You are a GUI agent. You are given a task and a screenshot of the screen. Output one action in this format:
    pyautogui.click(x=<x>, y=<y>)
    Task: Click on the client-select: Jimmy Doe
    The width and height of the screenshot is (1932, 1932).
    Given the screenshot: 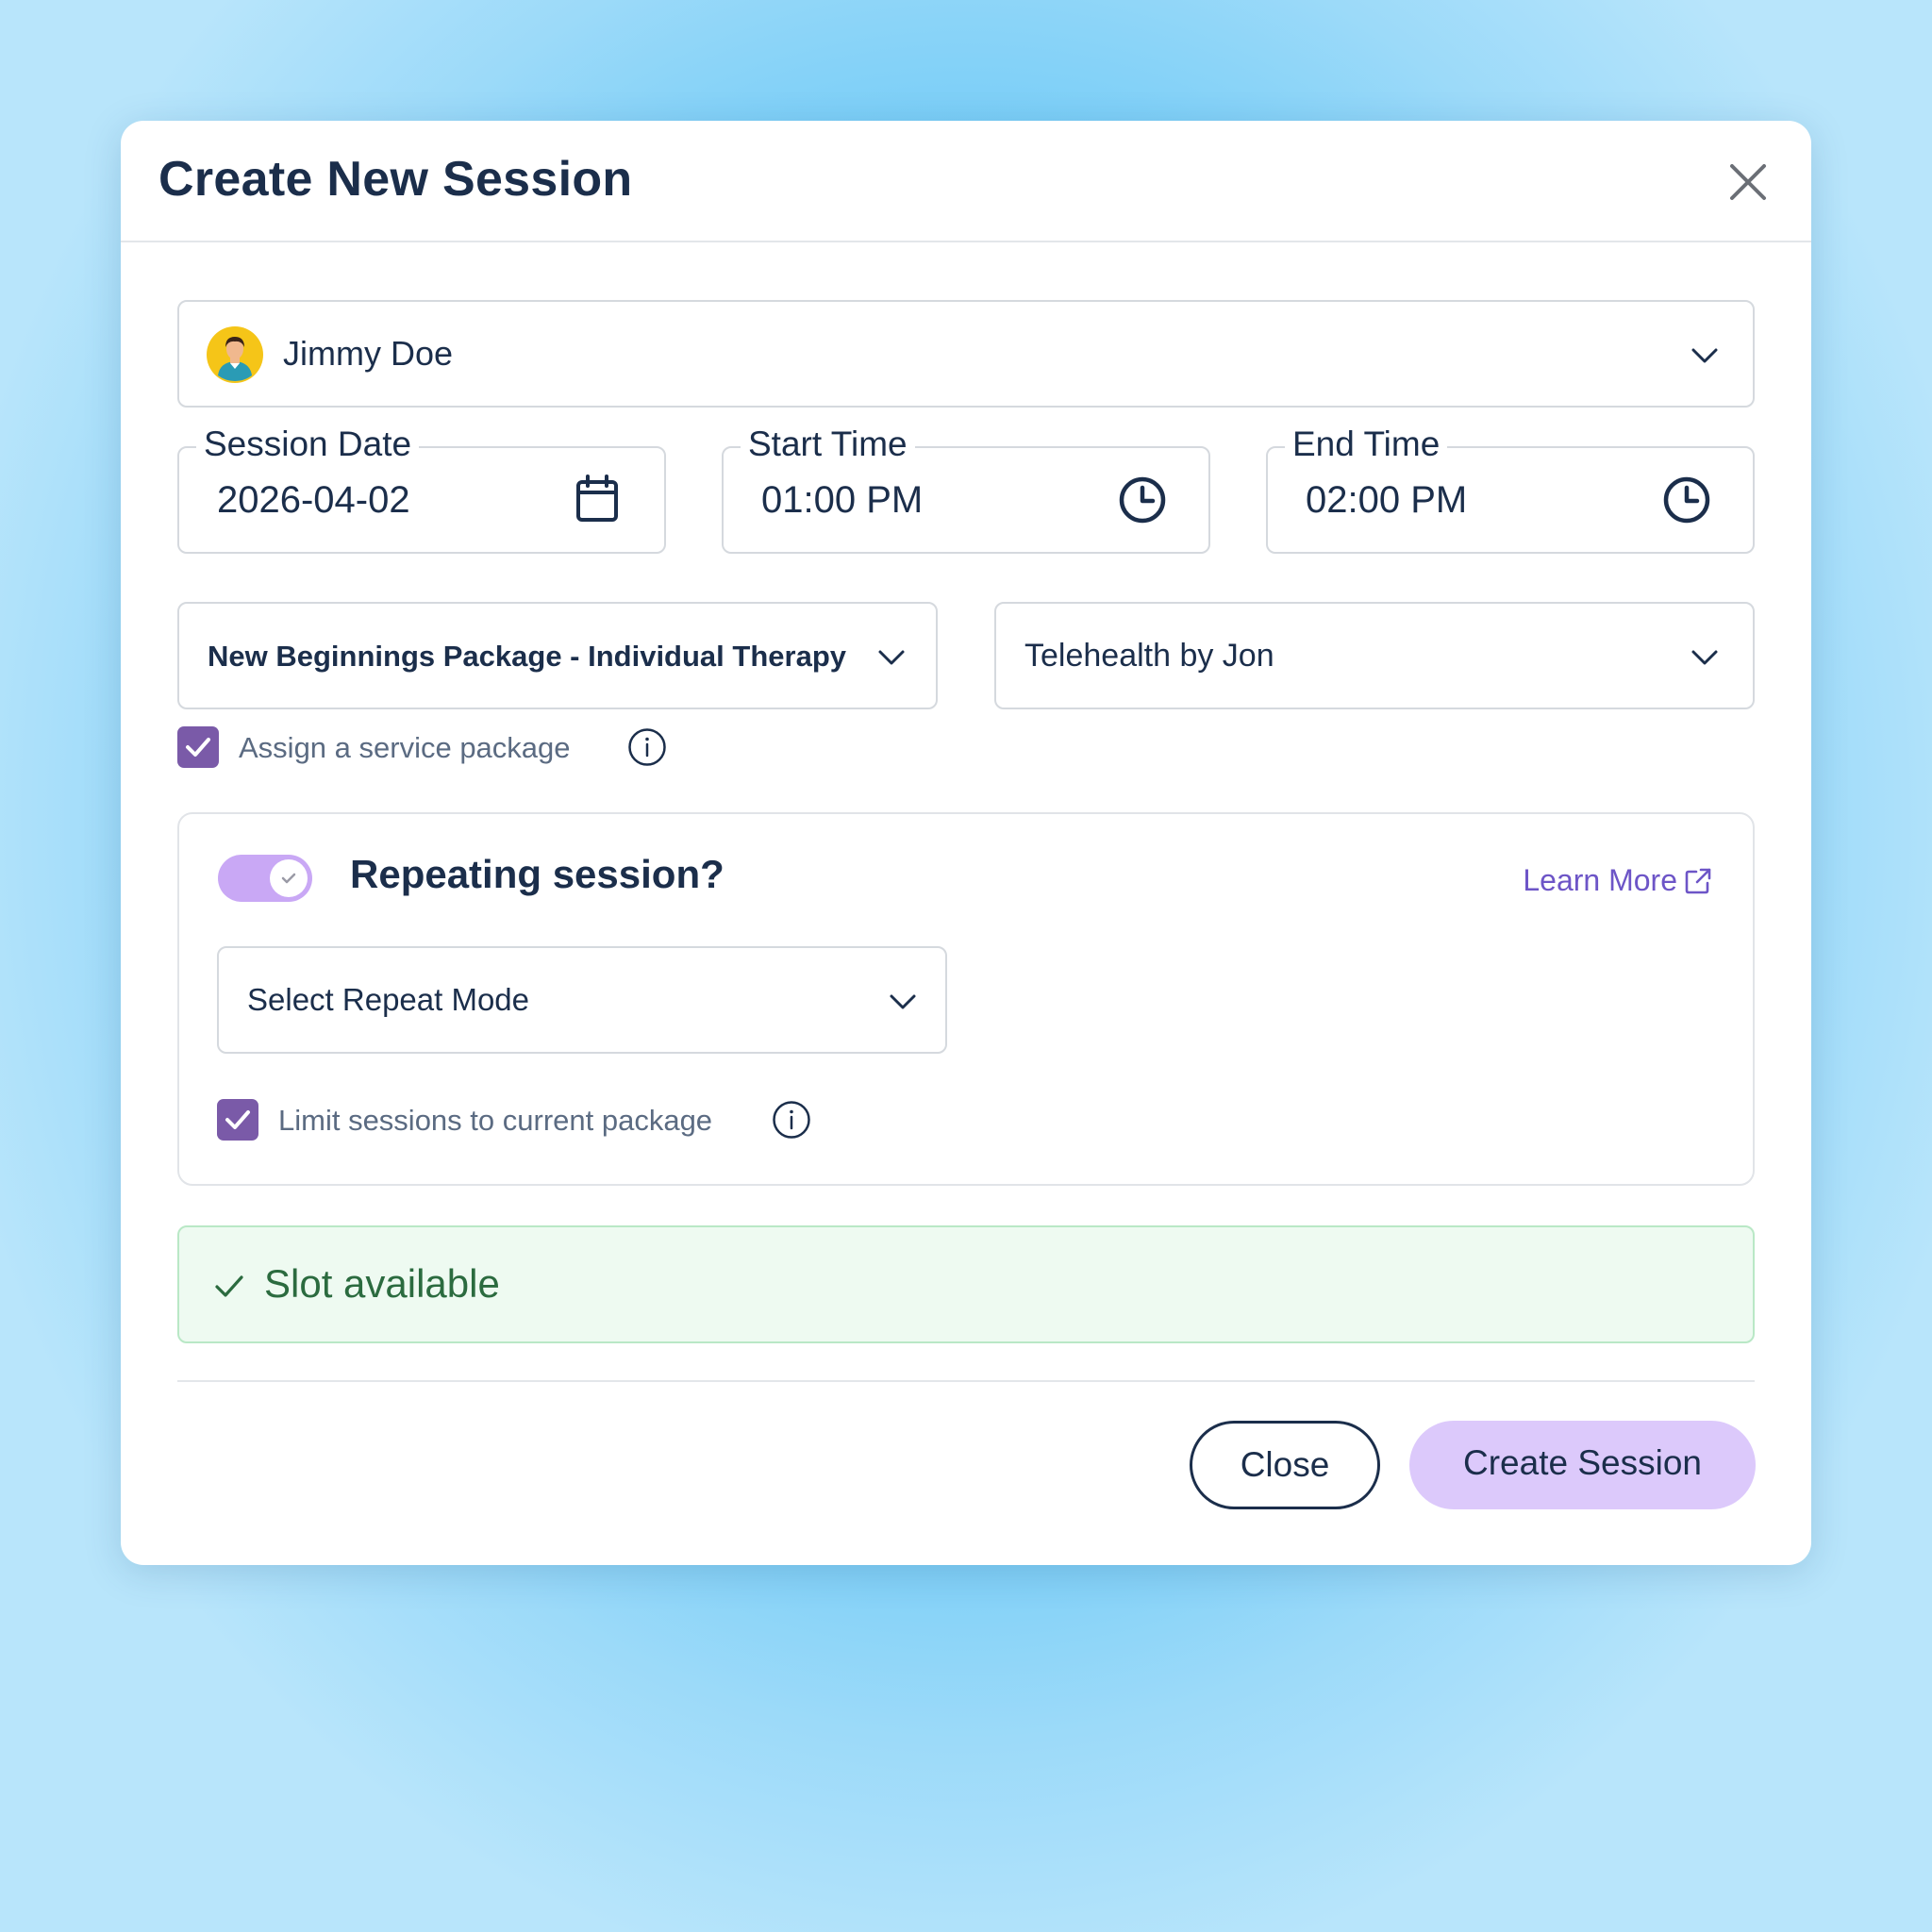 What is the action you would take?
    pyautogui.click(x=966, y=354)
    